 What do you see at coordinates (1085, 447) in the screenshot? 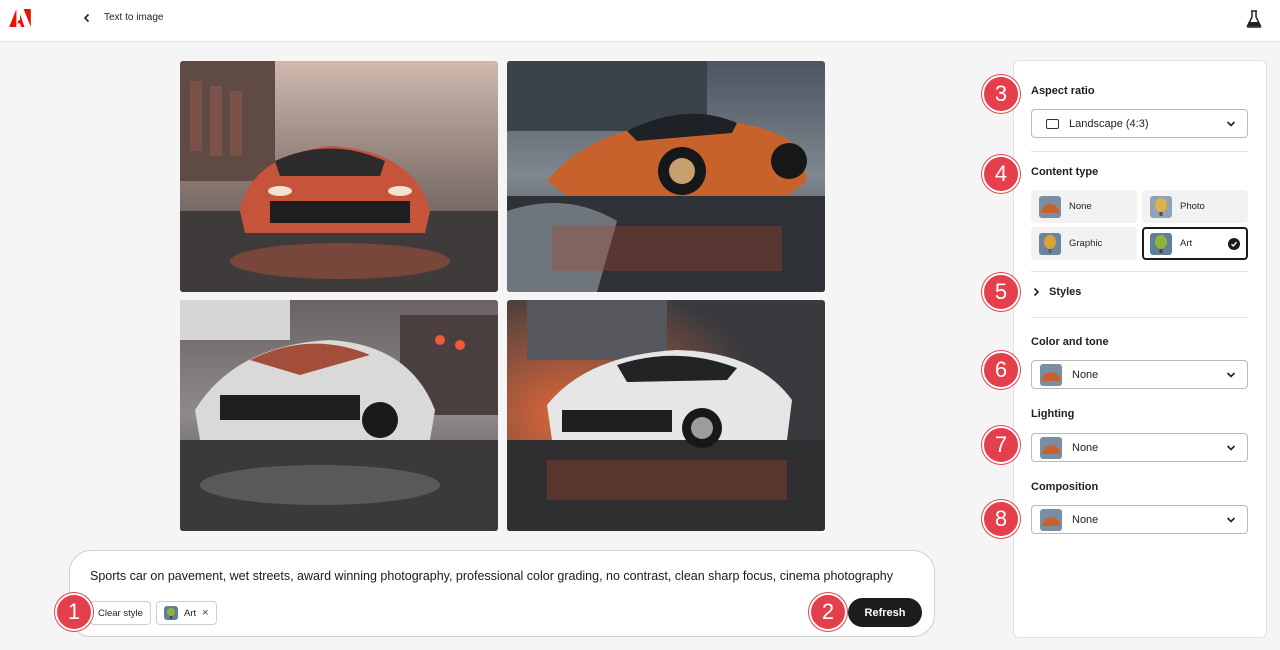
I see `lighting-value: None` at bounding box center [1085, 447].